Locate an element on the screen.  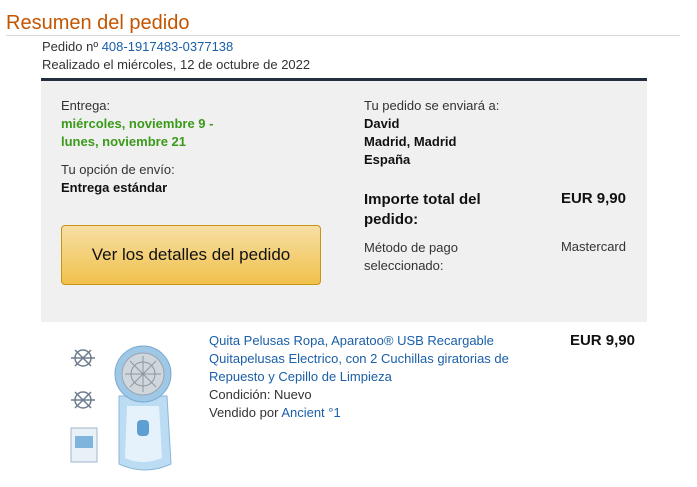
shipping-option-label: Tu opción de envío: is located at coordinates (118, 169).